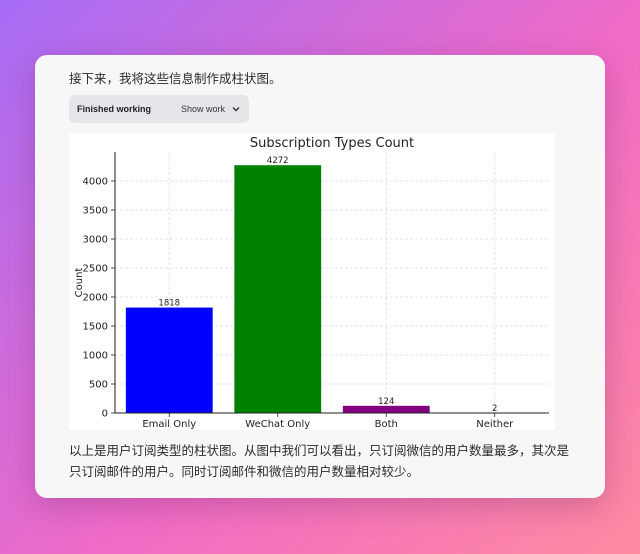  Describe the element at coordinates (278, 161) in the screenshot. I see `bar-value-label: 4272` at that location.